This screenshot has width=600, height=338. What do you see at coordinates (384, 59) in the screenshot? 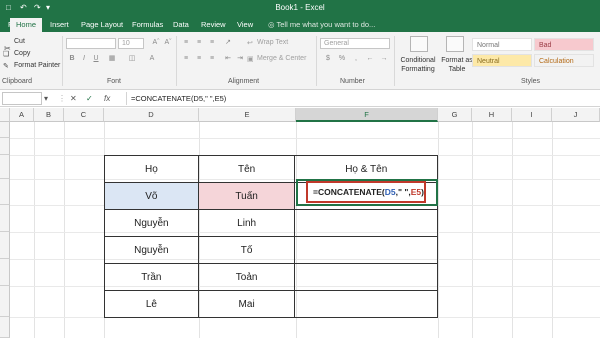
I see `decrease-decimal-icon: →` at bounding box center [384, 59].